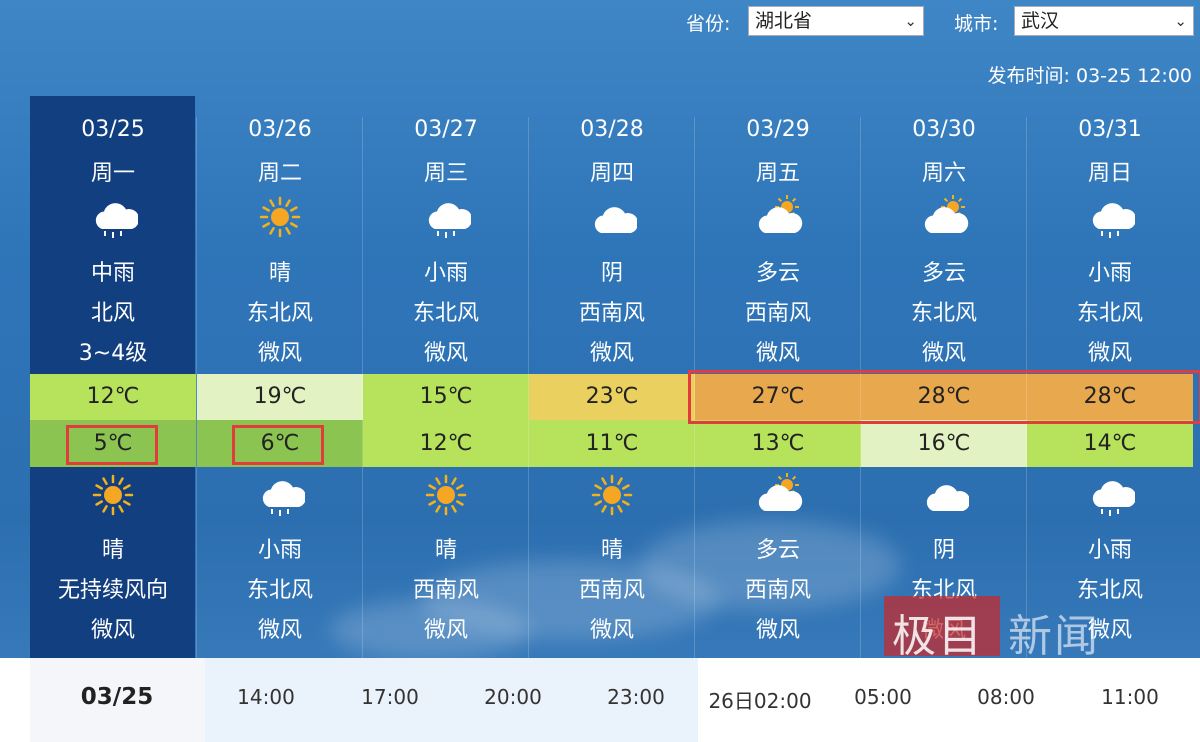 This screenshot has height=742, width=1200. I want to click on forecast-day-column: 03/25 周一 中雨 北风 3~4级 12℃ 5℃ 晴无持续风向 微风, so click(113, 387).